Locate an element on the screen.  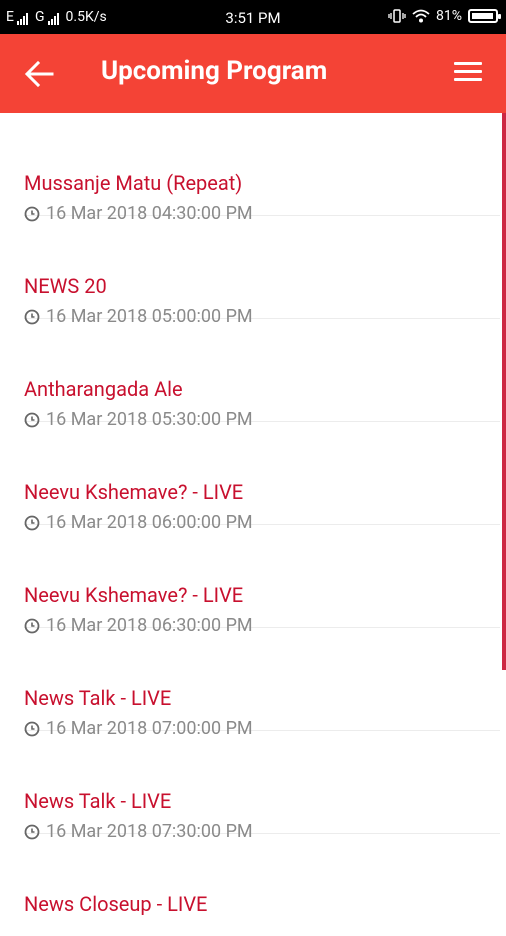
program-title: NEWS 20 is located at coordinates (65, 286).